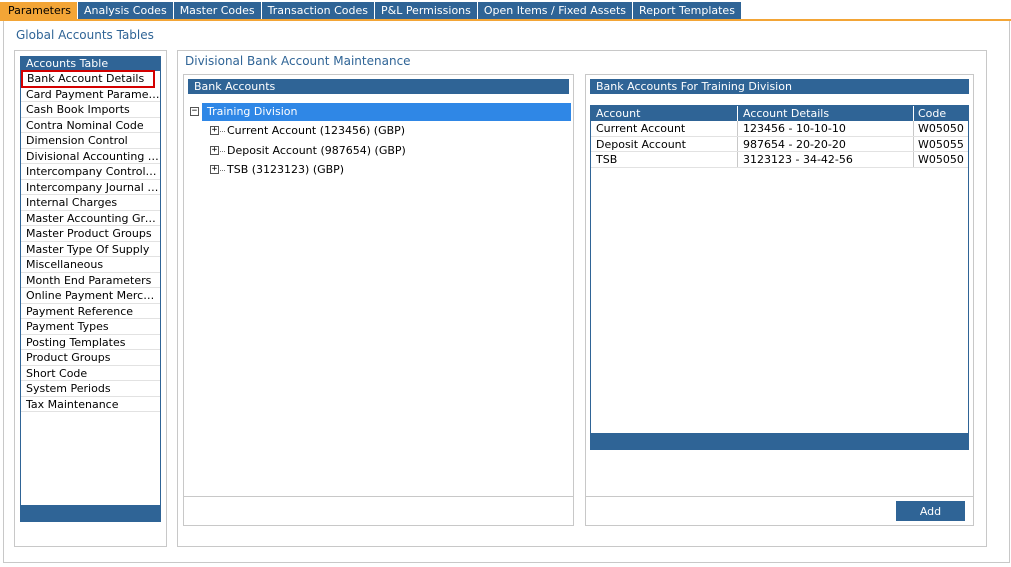 The image size is (1011, 567). Describe the element at coordinates (826, 128) in the screenshot. I see `cell-account-details: 123456 - 10-10-10` at that location.